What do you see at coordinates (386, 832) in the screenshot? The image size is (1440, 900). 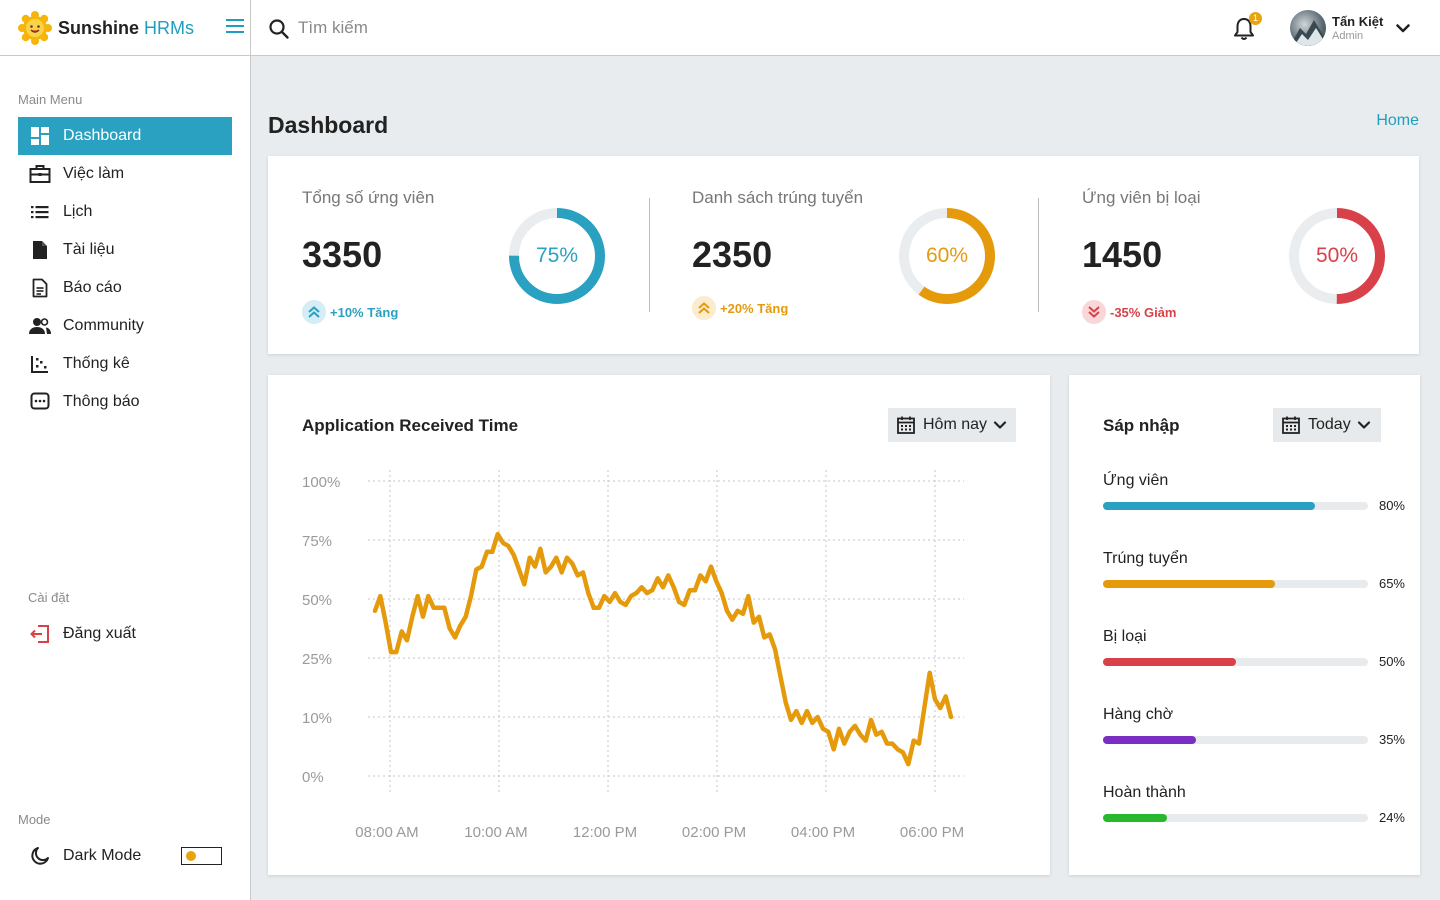 I see `x-tick-label: 08:00 AM` at bounding box center [386, 832].